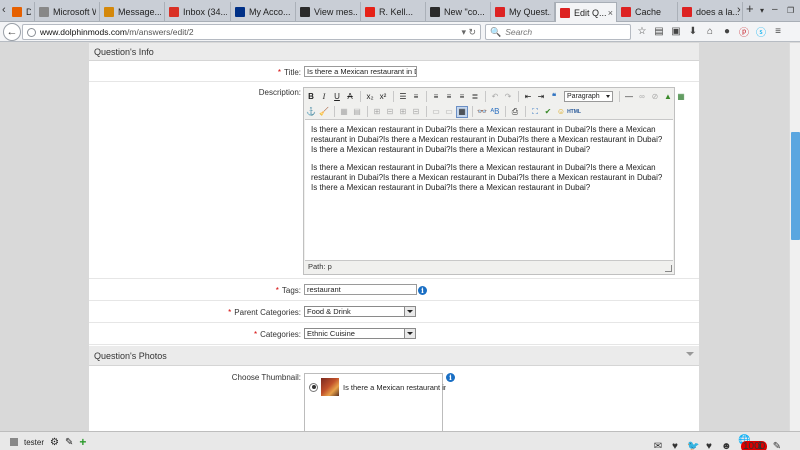 Image resolution: width=800 pixels, height=450 pixels. What do you see at coordinates (508, 97) in the screenshot?
I see `redo-button: ↷` at bounding box center [508, 97].